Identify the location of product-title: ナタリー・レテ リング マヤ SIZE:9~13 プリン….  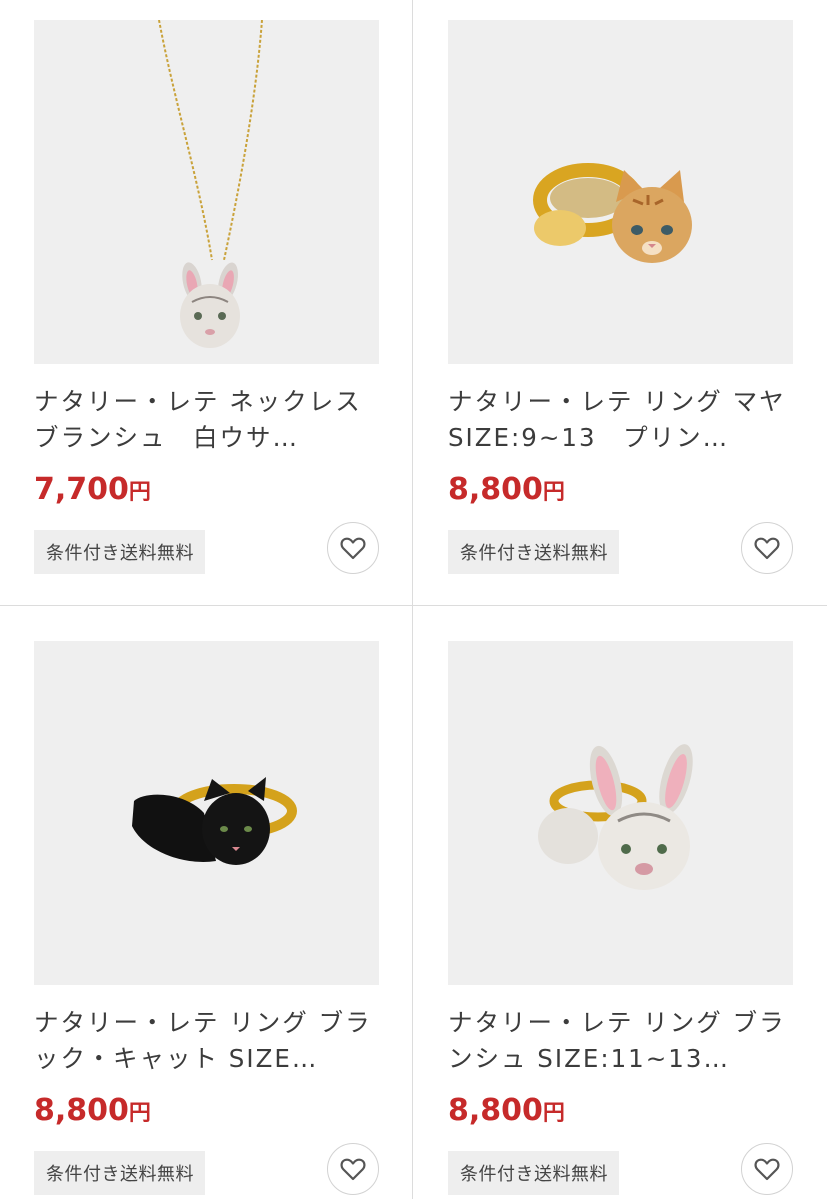
(620, 420).